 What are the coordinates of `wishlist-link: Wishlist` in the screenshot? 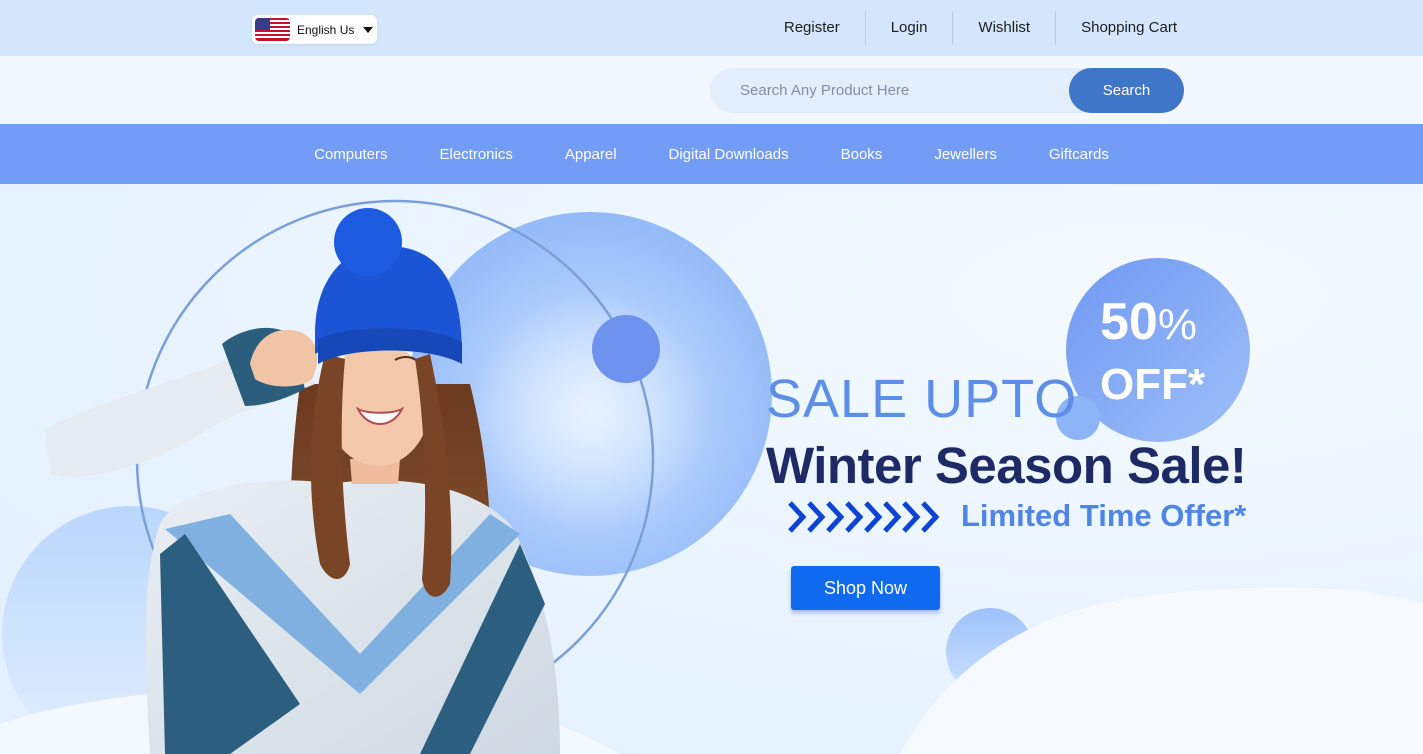 It's located at (1003, 28).